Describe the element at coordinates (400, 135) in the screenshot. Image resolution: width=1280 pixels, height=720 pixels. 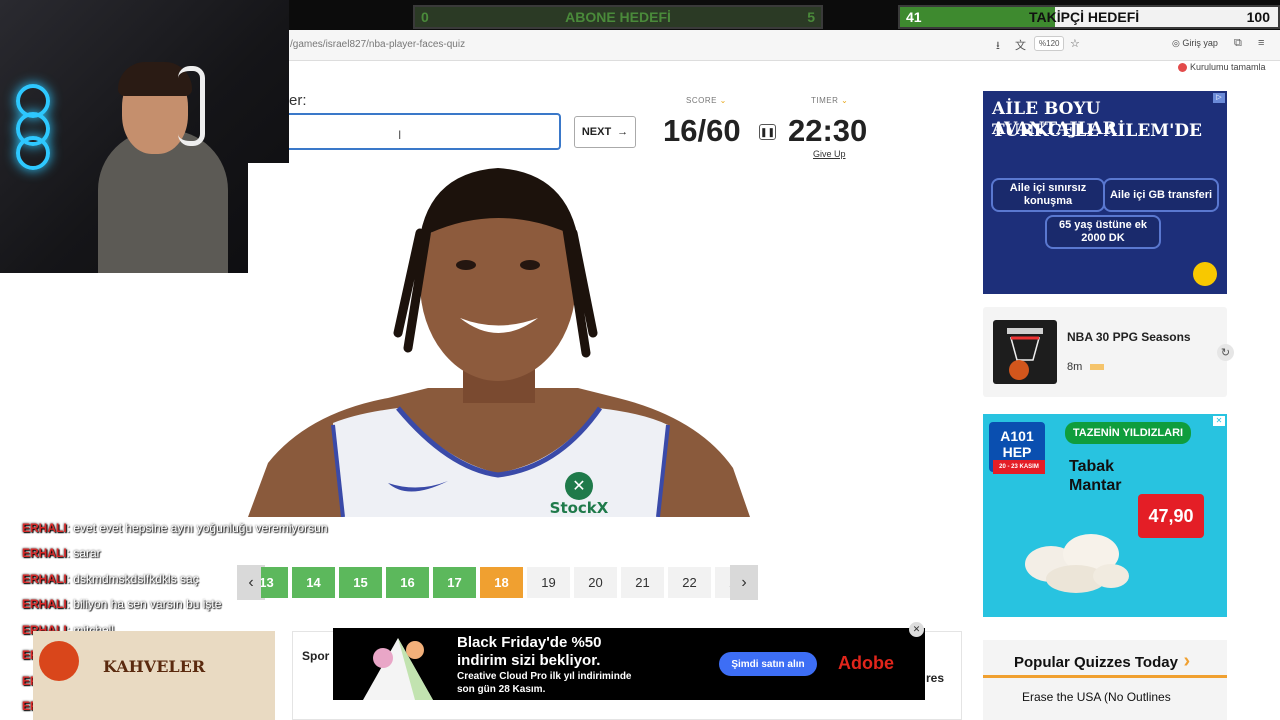
I see `text-cursor-icon: I` at that location.